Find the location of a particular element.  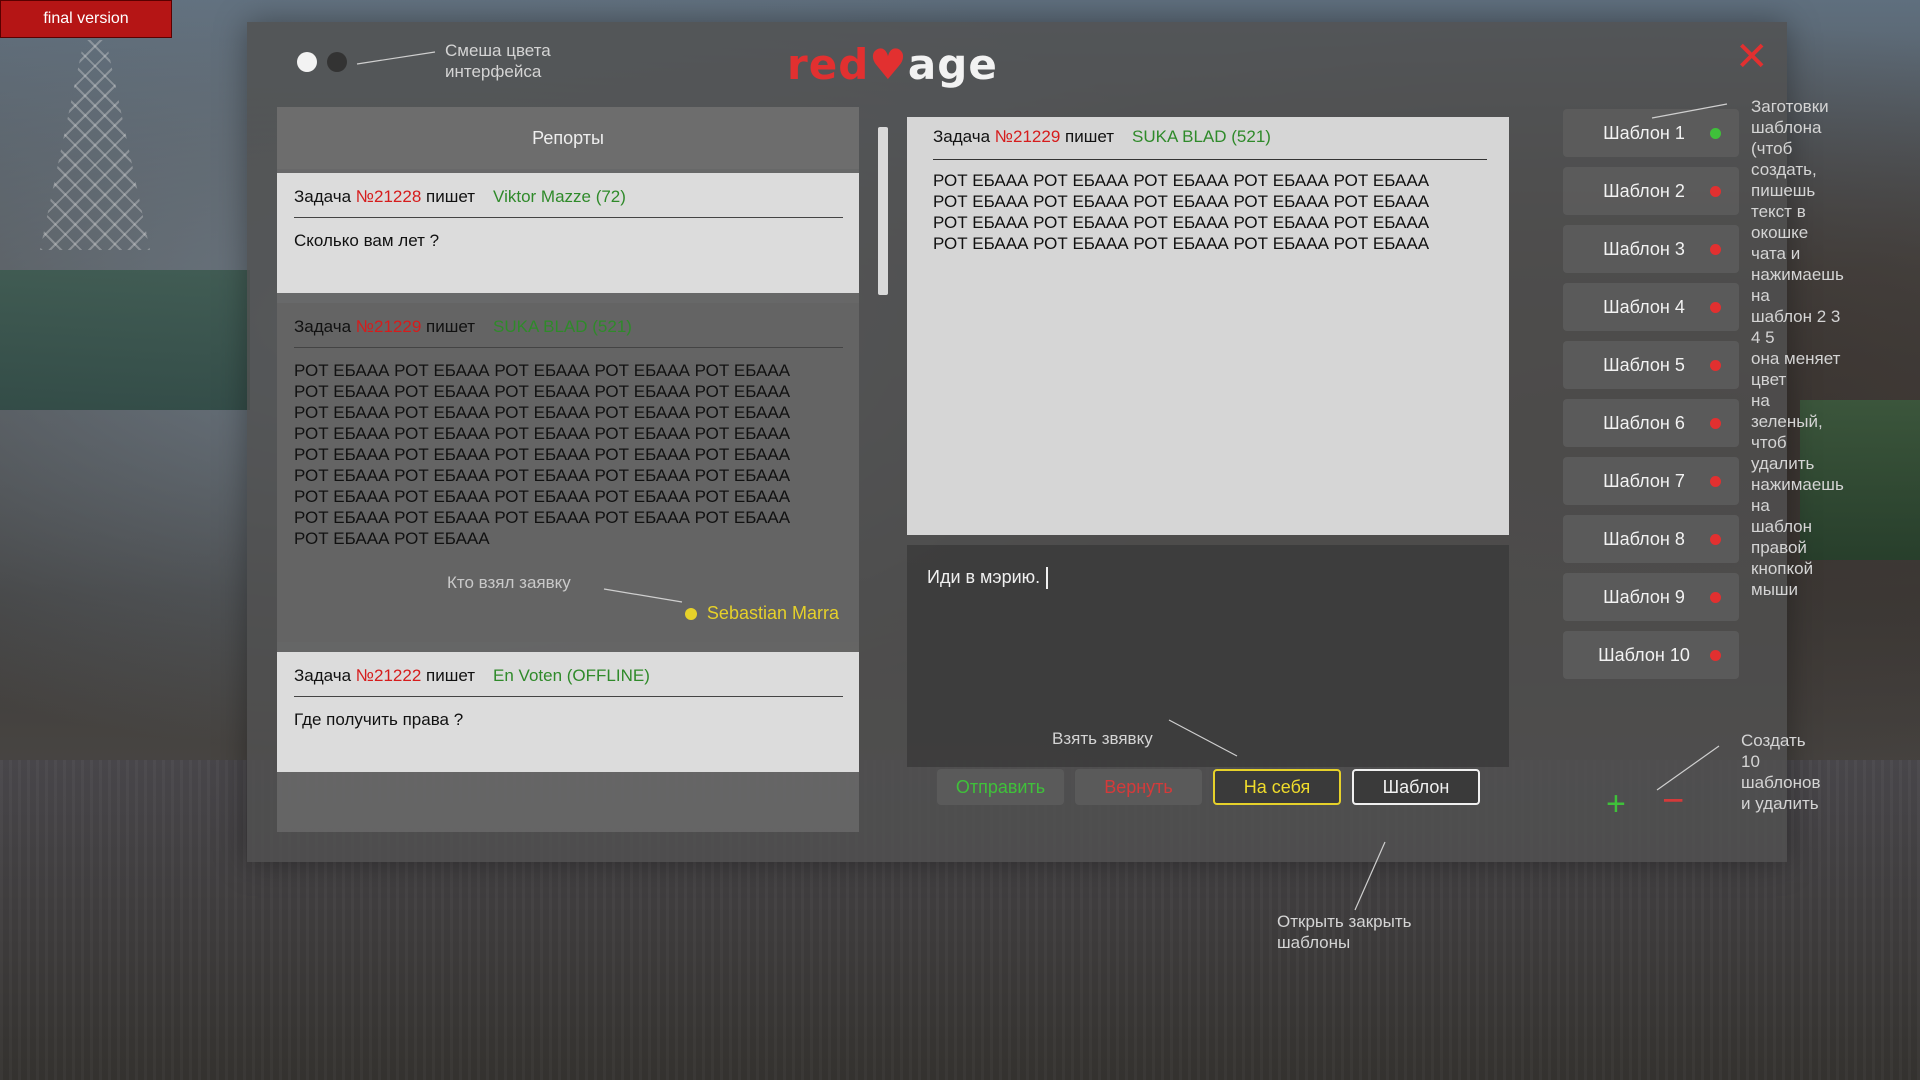

template-label: Шаблон 8 is located at coordinates (1644, 538).